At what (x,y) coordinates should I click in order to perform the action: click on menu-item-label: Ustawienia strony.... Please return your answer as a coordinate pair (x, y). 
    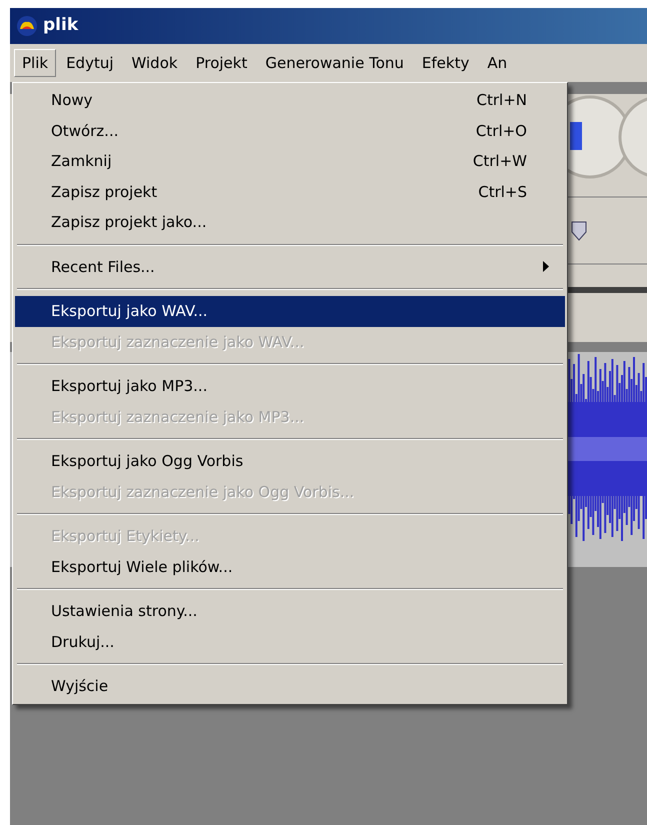
    Looking at the image, I should click on (124, 611).